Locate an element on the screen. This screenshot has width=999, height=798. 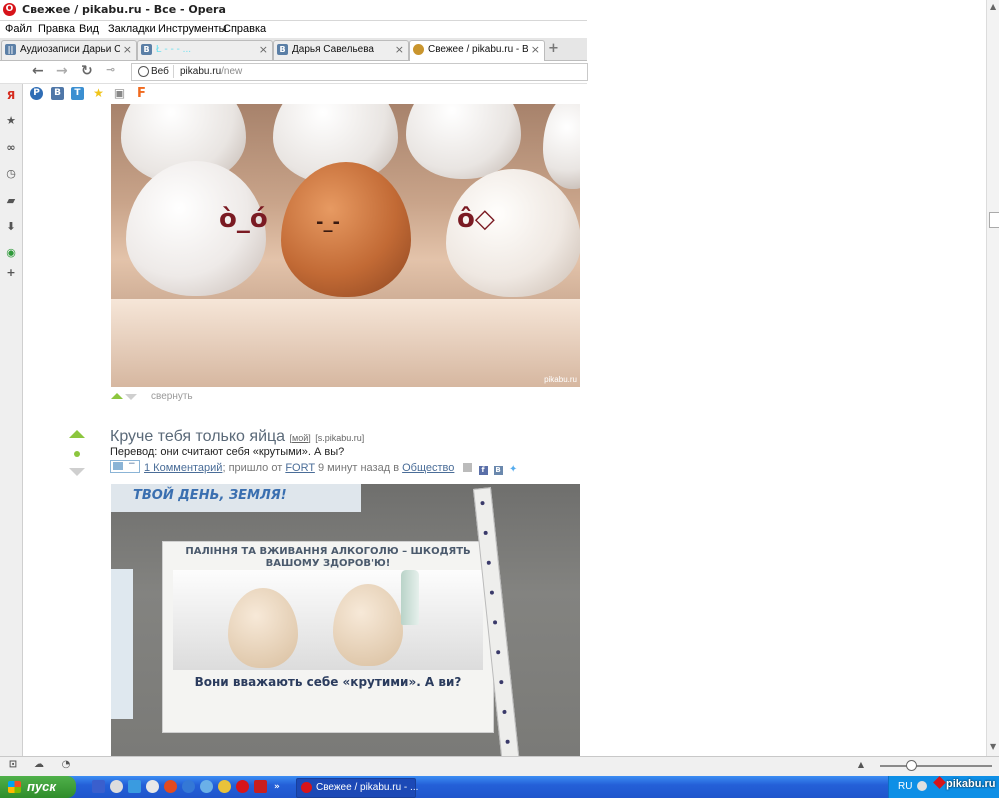
post-time: 9 минут назад в is located at coordinates (358, 468).